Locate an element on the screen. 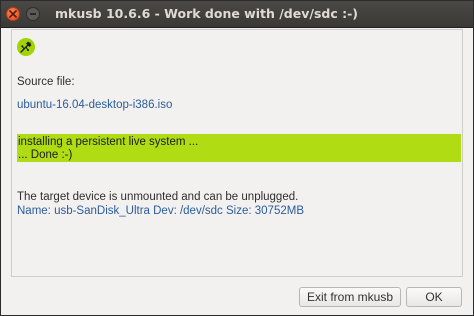 The width and height of the screenshot is (474, 316). usb-icon is located at coordinates (26, 47).